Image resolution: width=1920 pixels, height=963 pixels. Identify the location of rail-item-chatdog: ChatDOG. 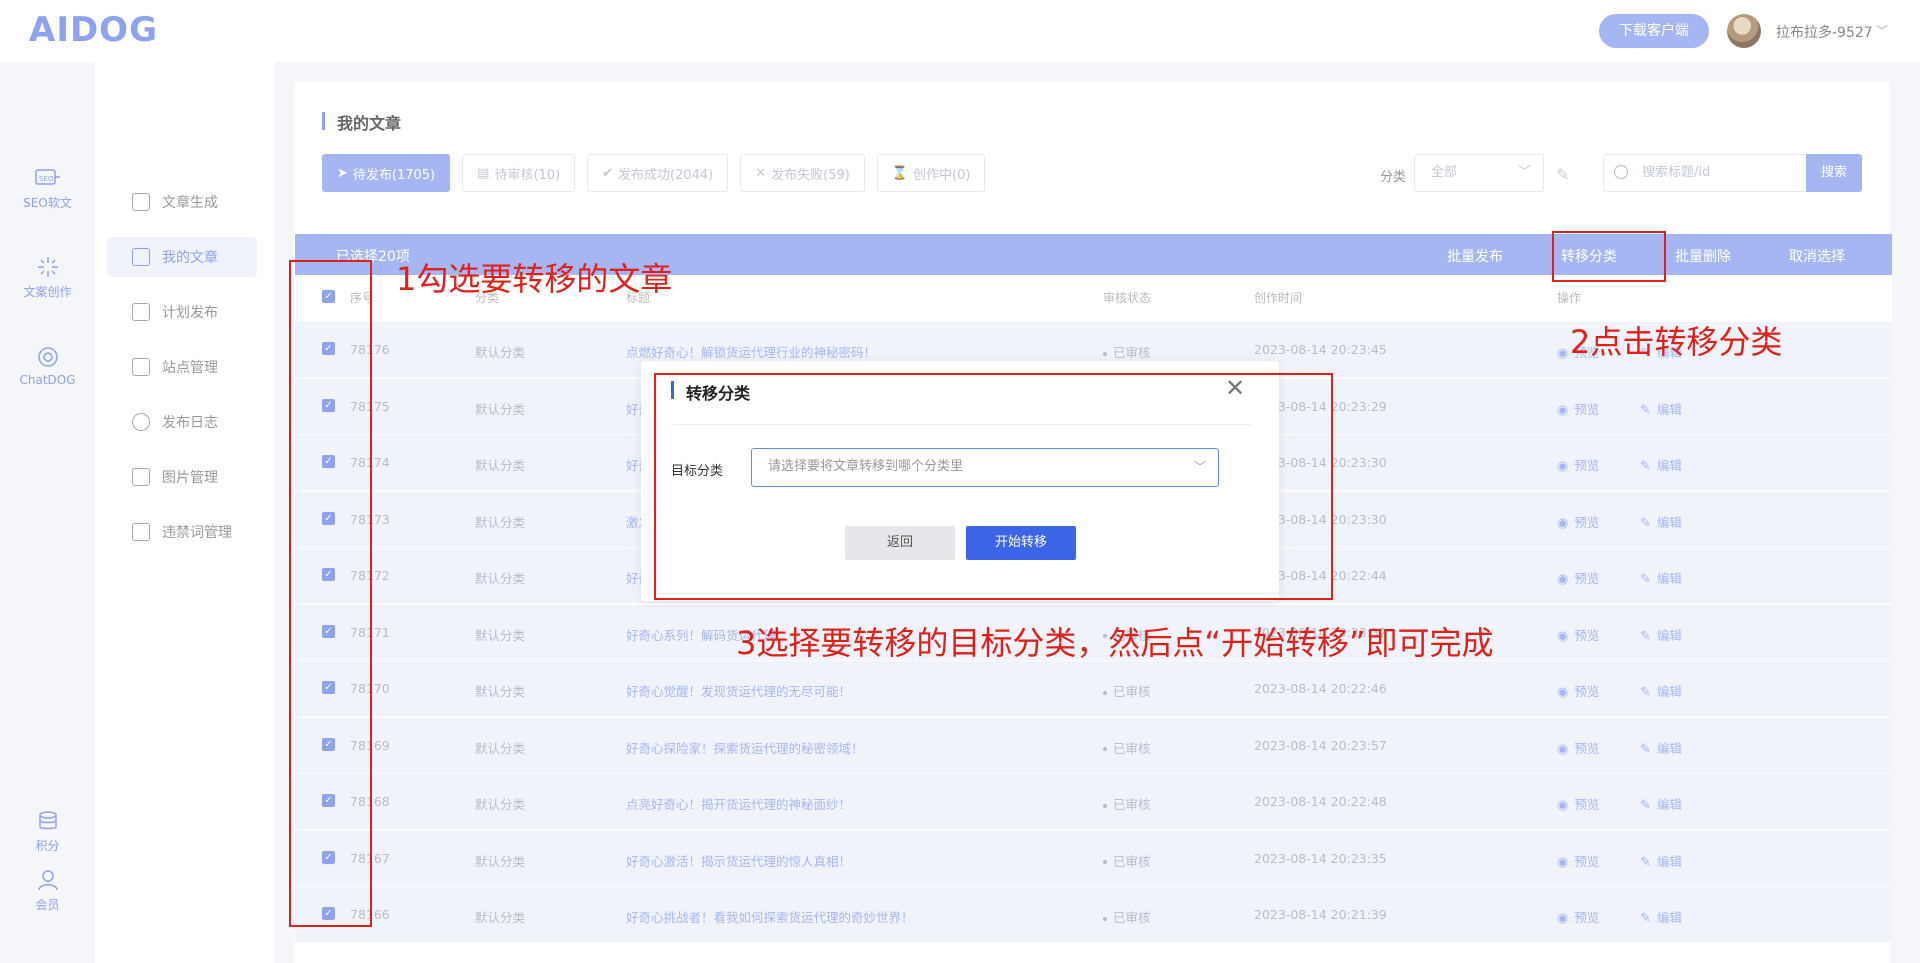
(47, 366).